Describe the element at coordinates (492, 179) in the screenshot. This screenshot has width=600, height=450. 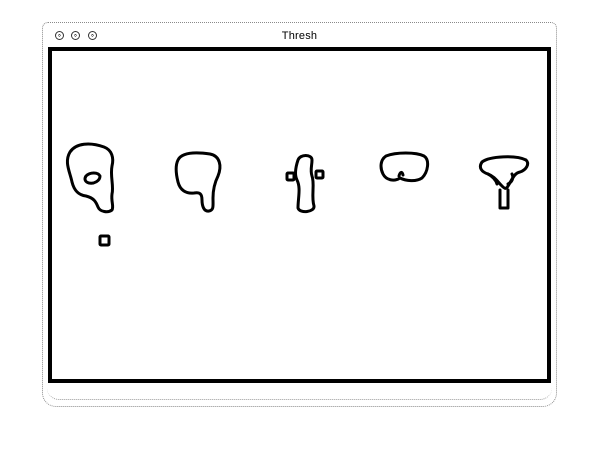
I see `blob-inner-5a` at that location.